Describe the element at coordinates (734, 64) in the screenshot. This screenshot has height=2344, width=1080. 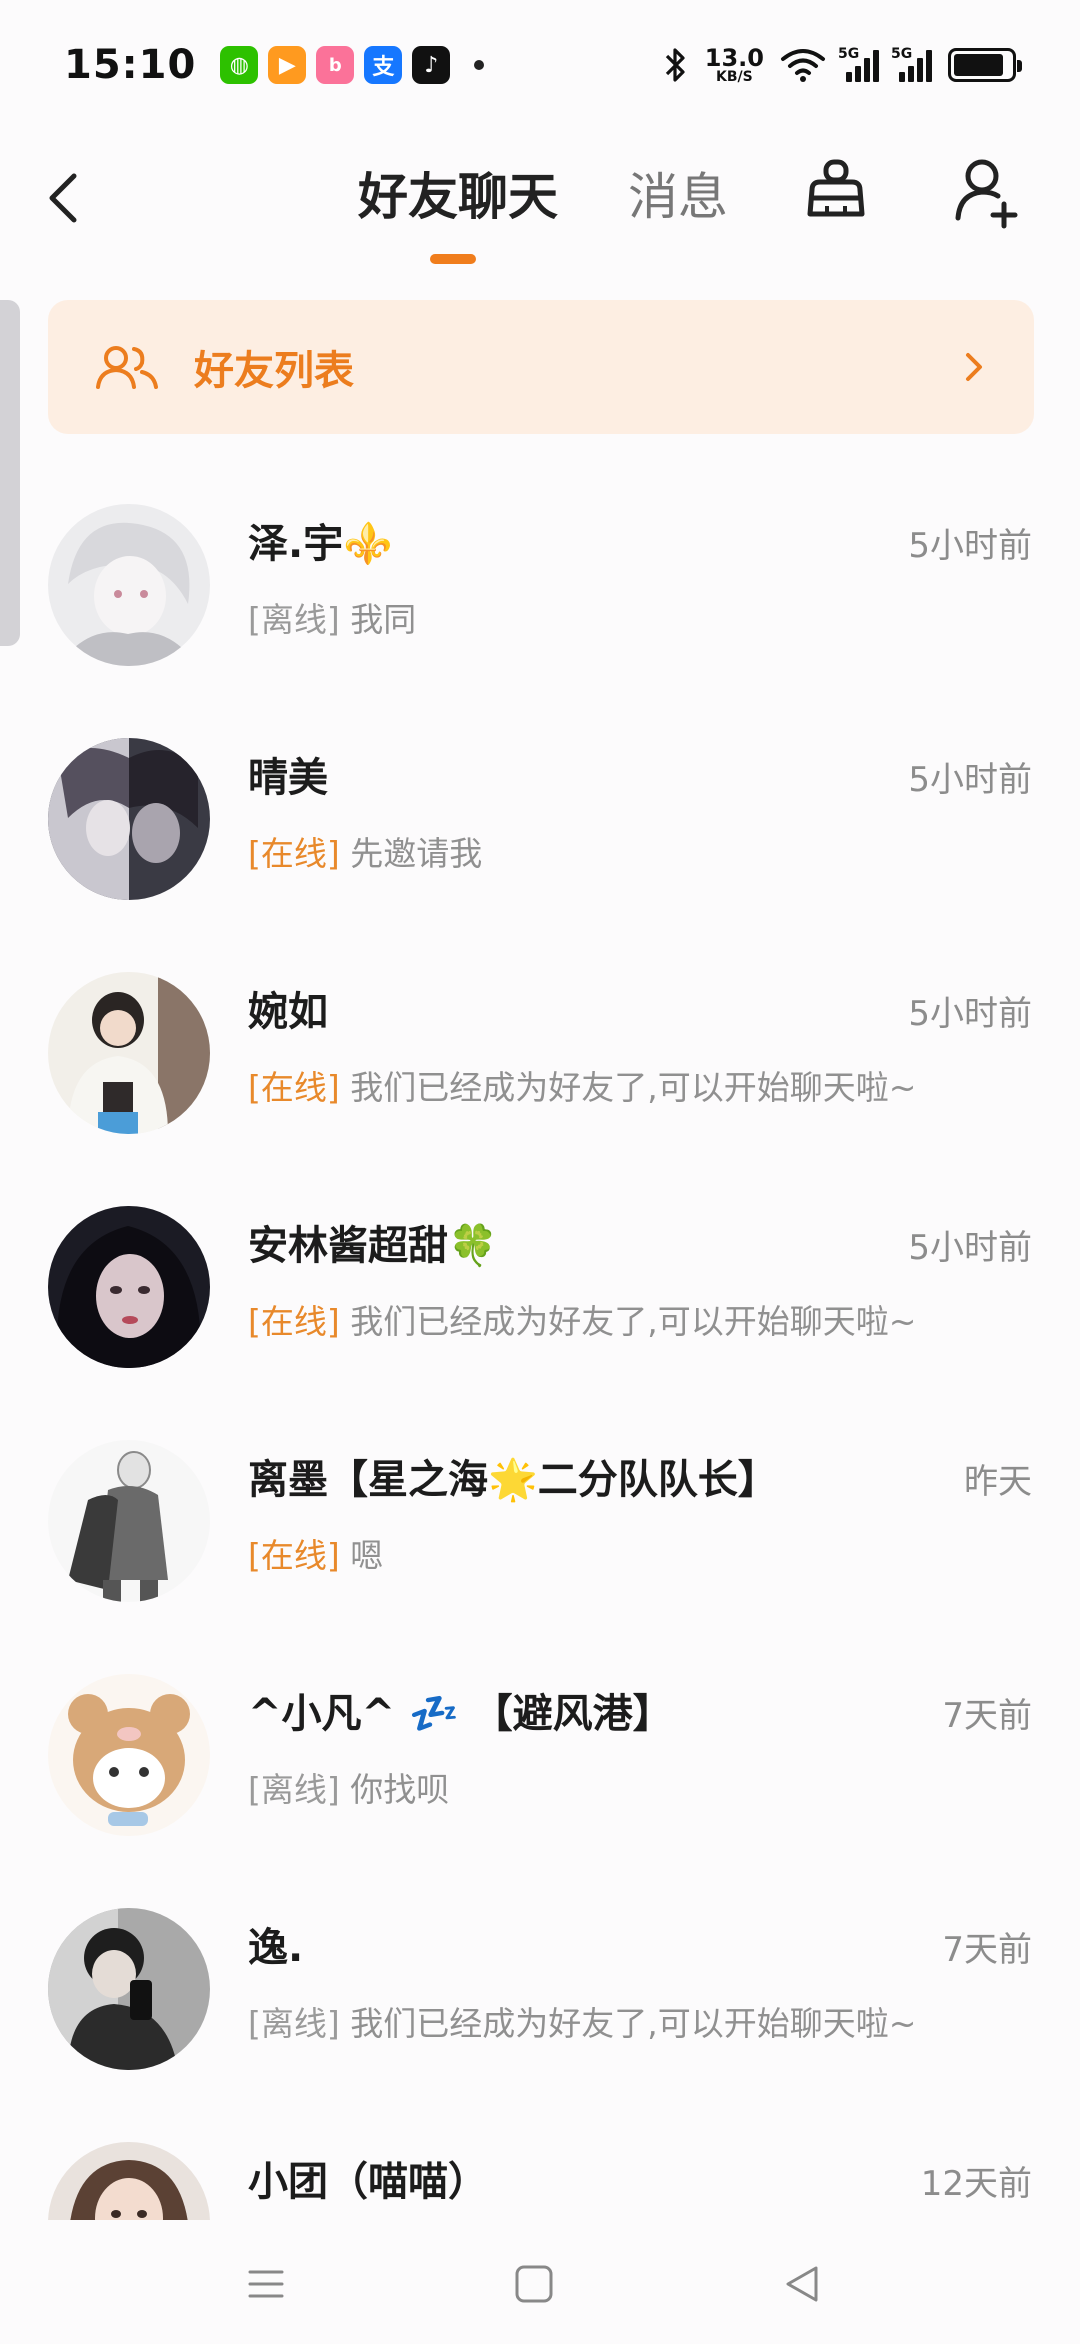
I see `network-speed: 13.0 KB/S` at that location.